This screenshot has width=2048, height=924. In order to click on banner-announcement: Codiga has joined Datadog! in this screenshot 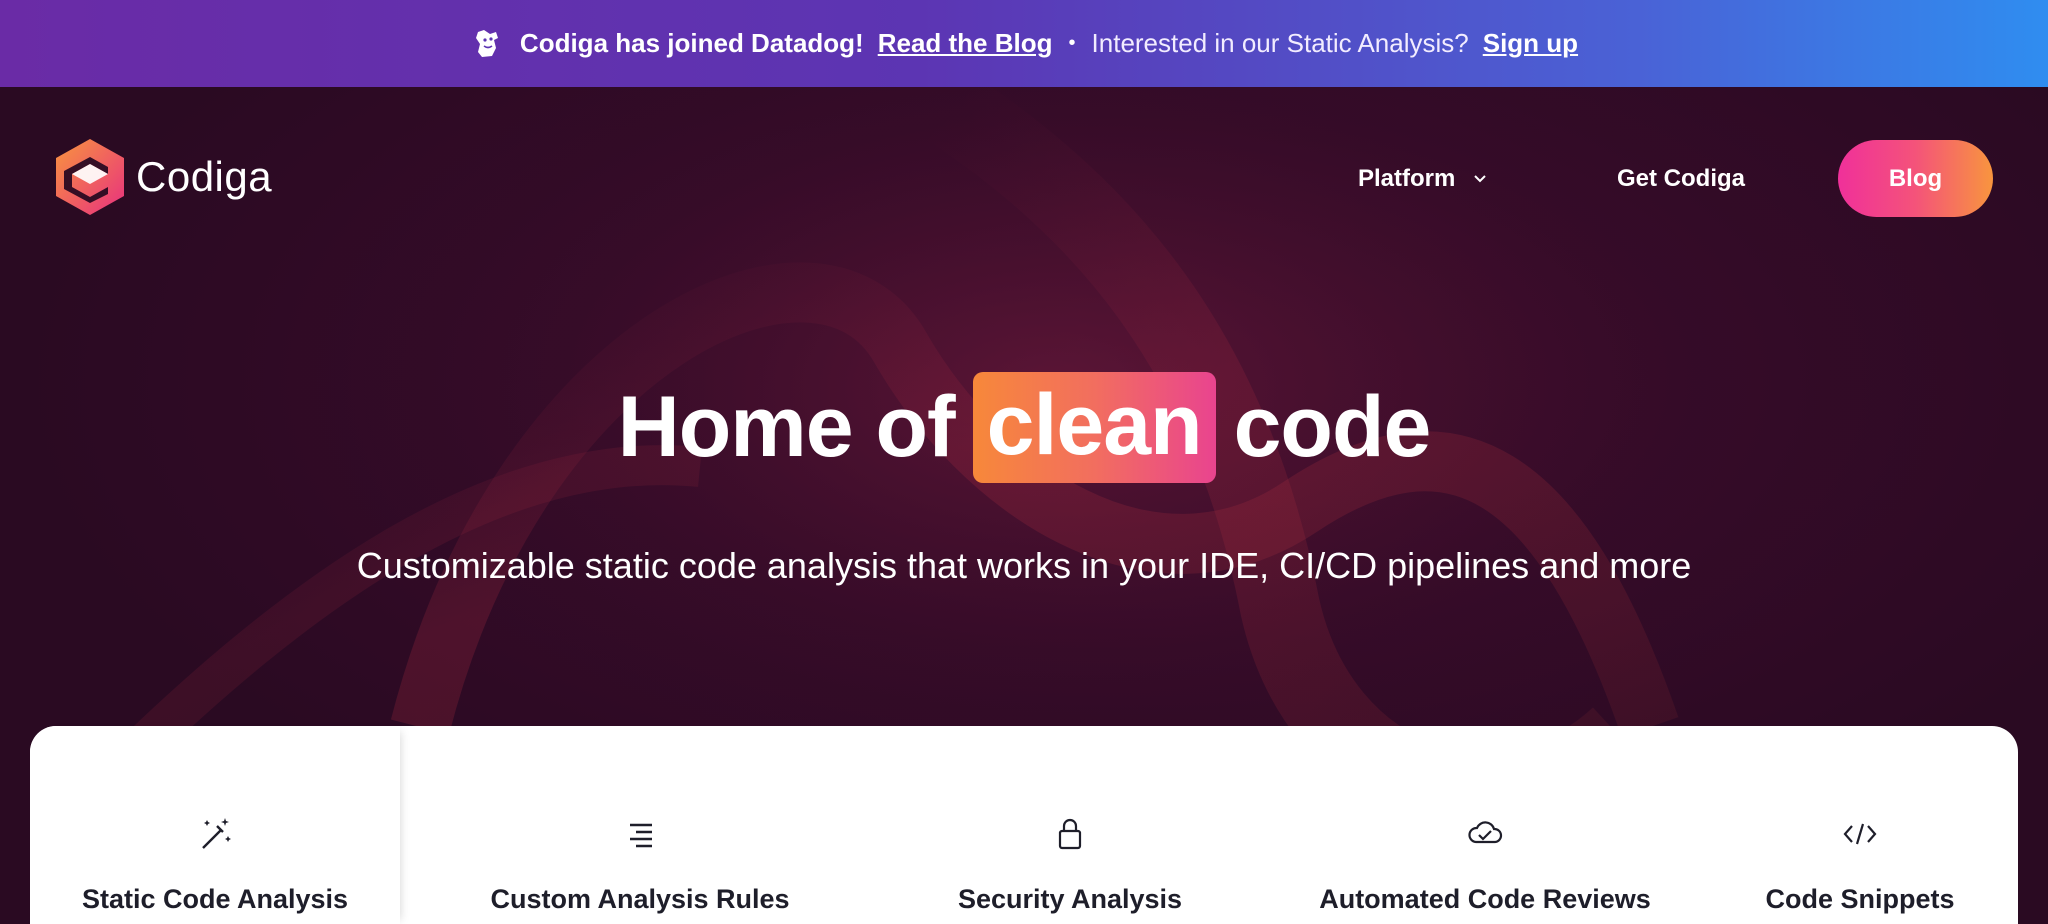, I will do `click(691, 43)`.